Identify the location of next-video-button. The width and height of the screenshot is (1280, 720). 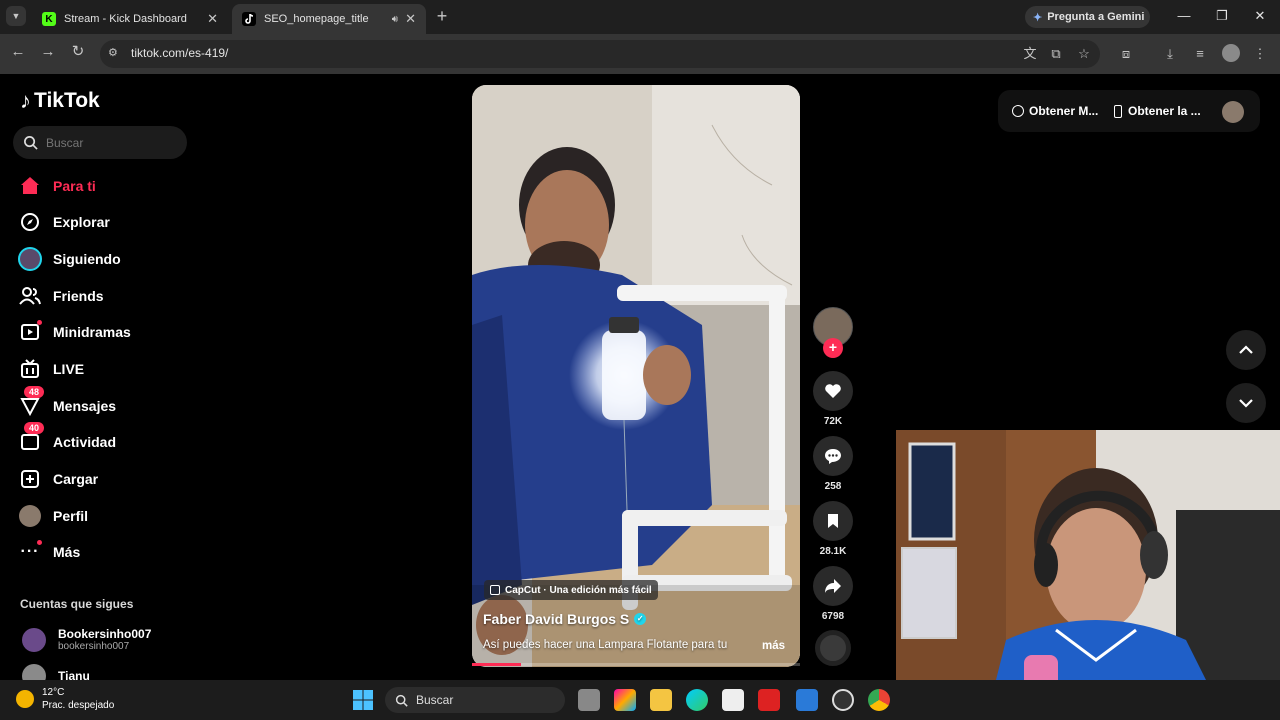
(1246, 403).